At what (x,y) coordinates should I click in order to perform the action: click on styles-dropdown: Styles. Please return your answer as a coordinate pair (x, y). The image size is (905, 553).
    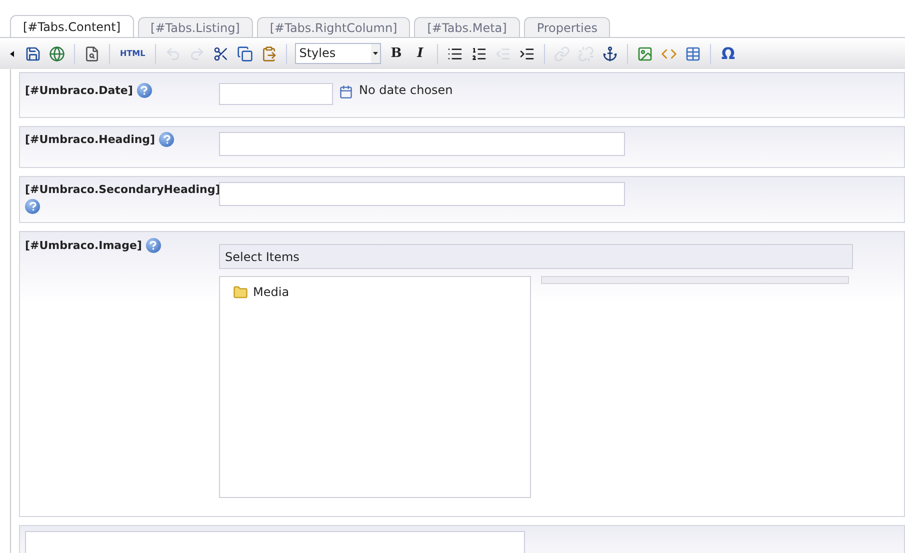
    Looking at the image, I should click on (338, 53).